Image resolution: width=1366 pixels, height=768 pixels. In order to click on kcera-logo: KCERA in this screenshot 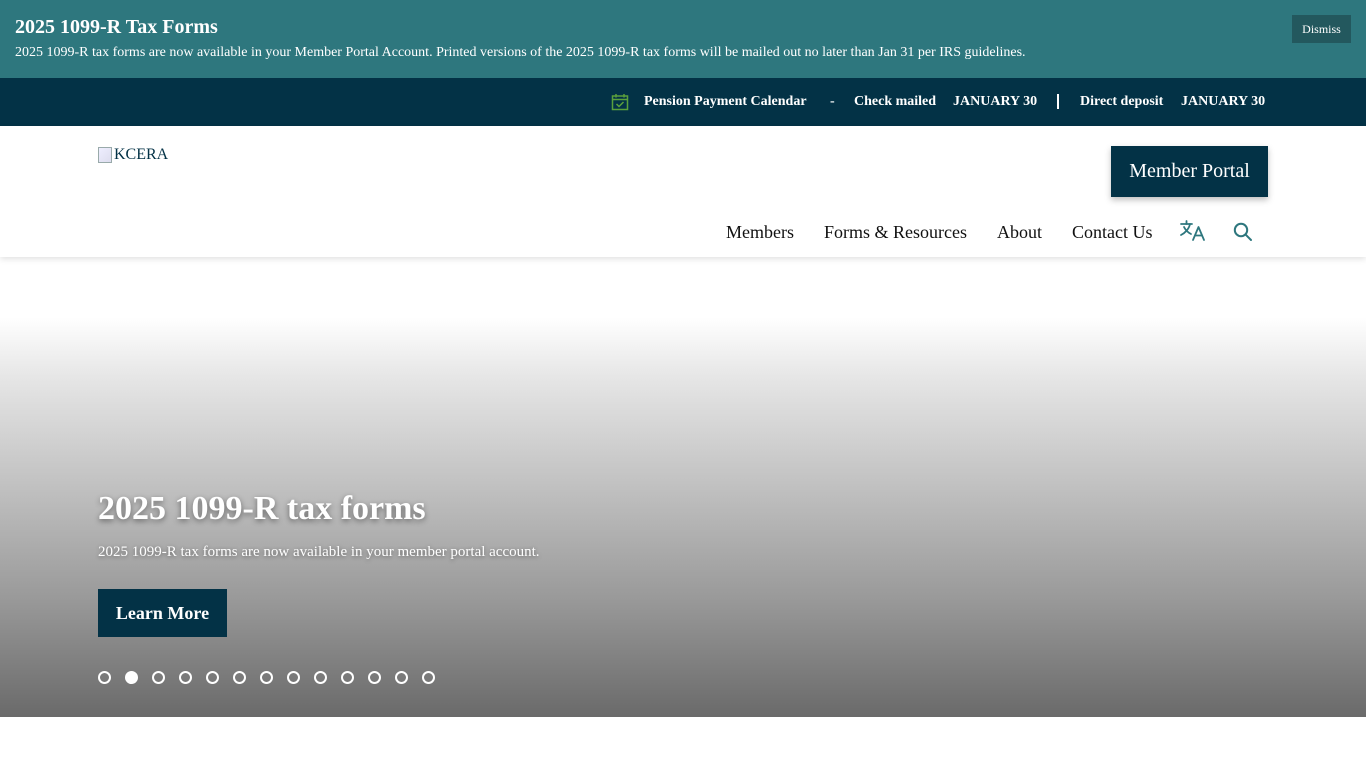, I will do `click(133, 155)`.